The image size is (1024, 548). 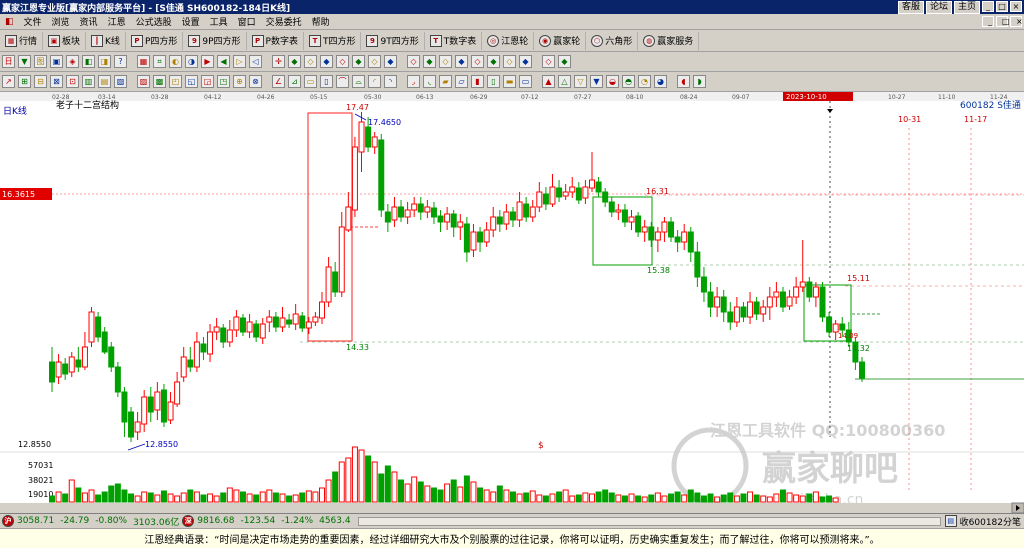 What do you see at coordinates (990, 521) in the screenshot?
I see `tick-detail-link: 收600182分笔` at bounding box center [990, 521].